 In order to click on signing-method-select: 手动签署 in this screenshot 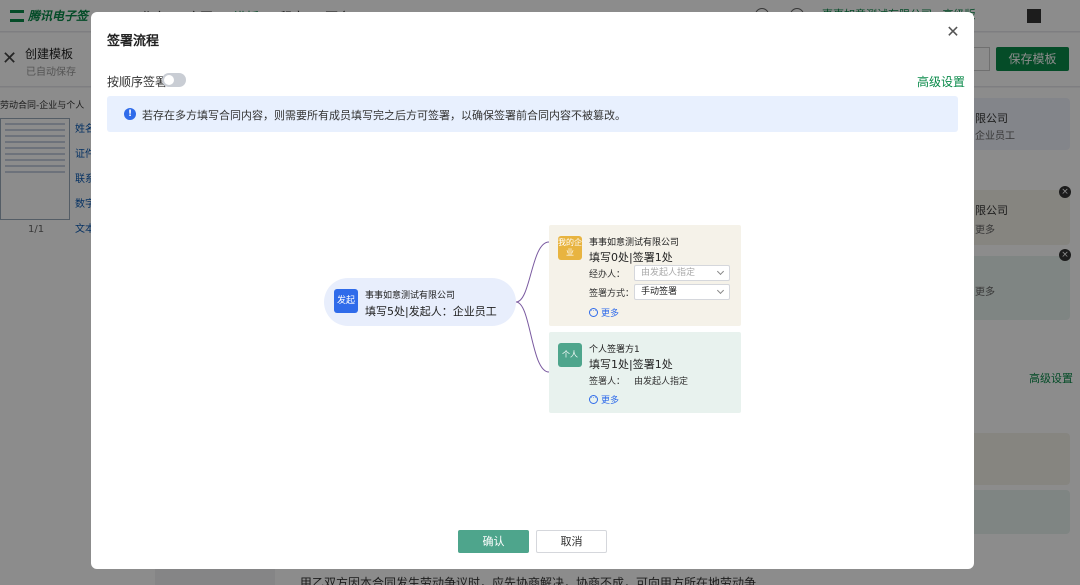, I will do `click(682, 292)`.